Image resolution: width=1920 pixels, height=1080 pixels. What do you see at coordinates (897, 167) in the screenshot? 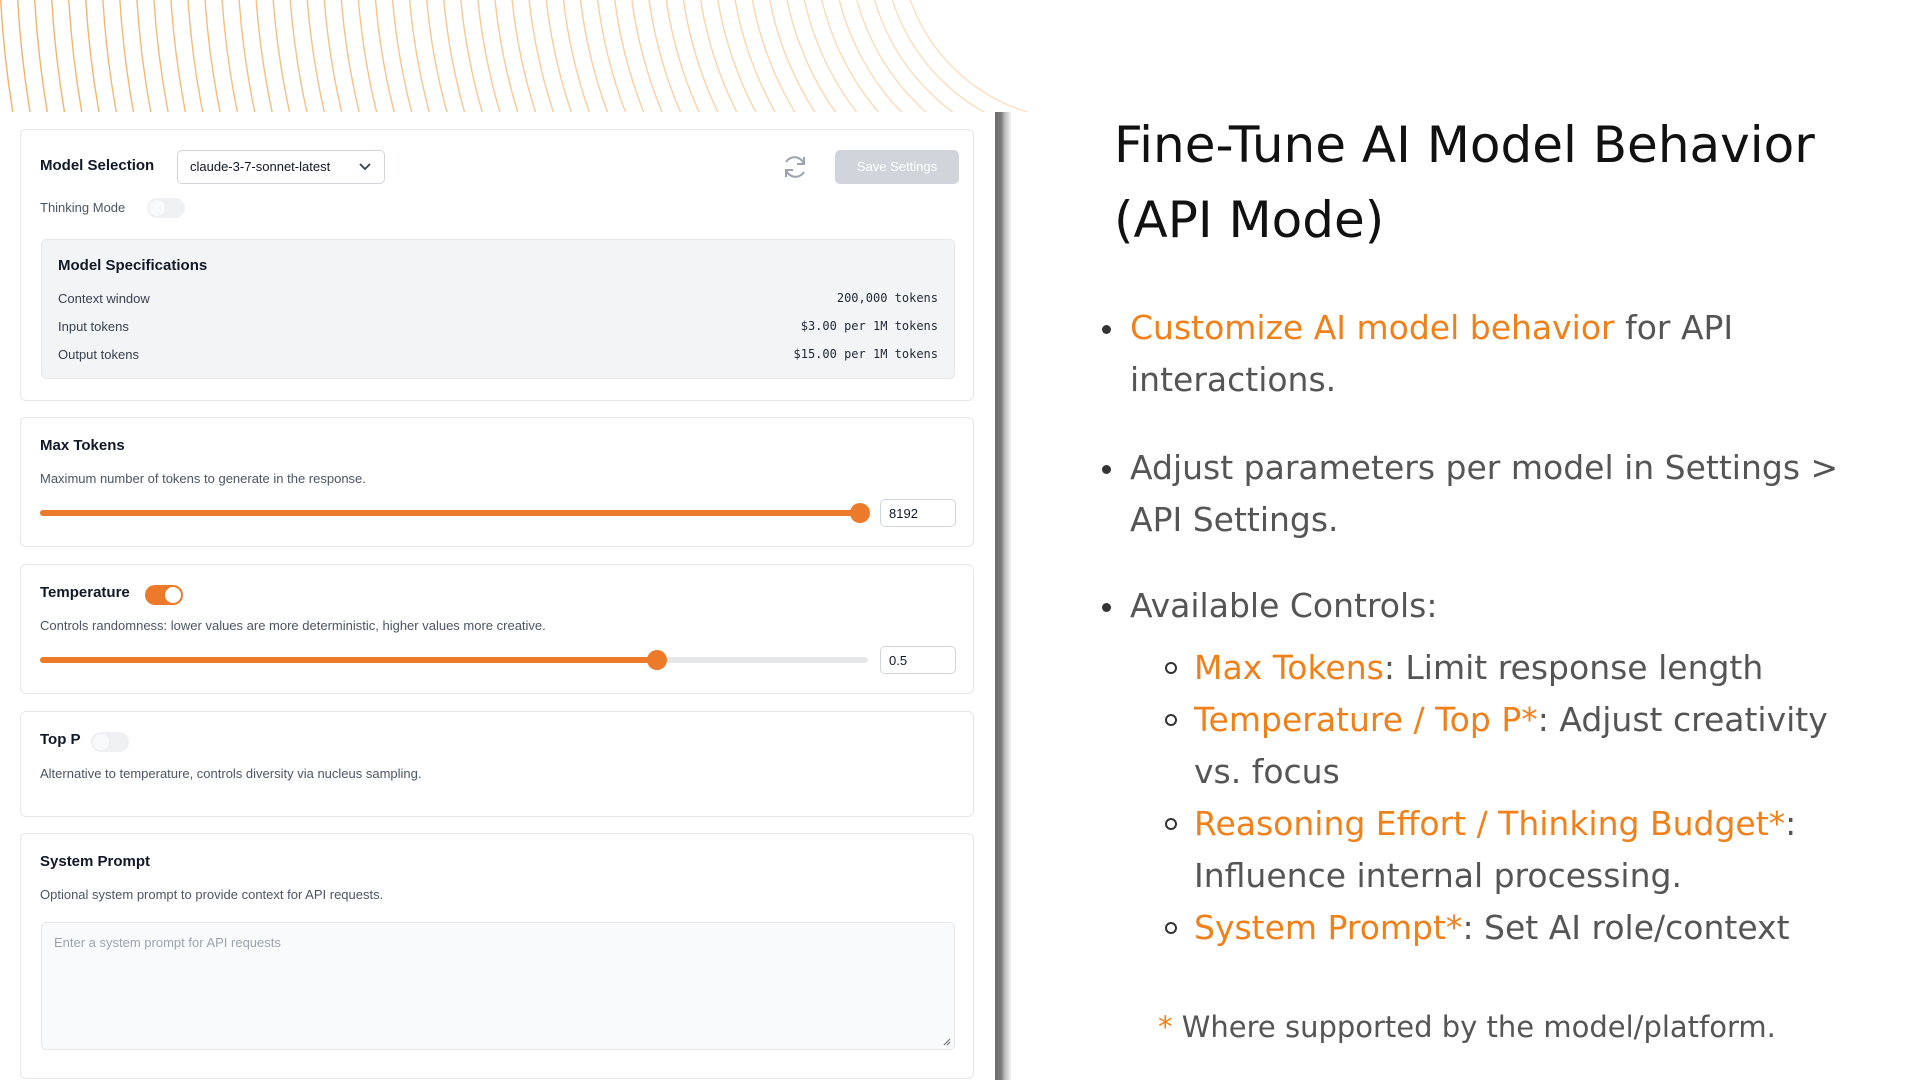
I see `save-settings-button: Save Settings` at bounding box center [897, 167].